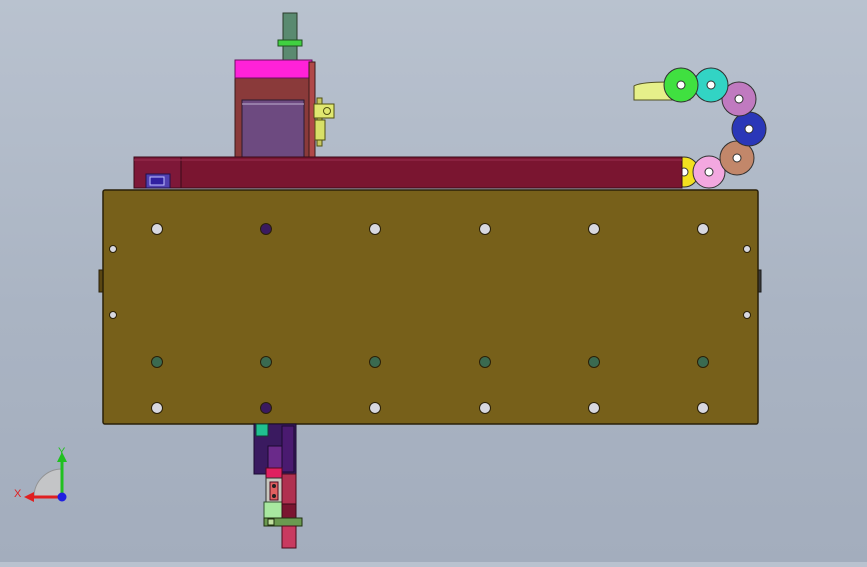 This screenshot has width=867, height=567. I want to click on x-axis-label: X, so click(18, 494).